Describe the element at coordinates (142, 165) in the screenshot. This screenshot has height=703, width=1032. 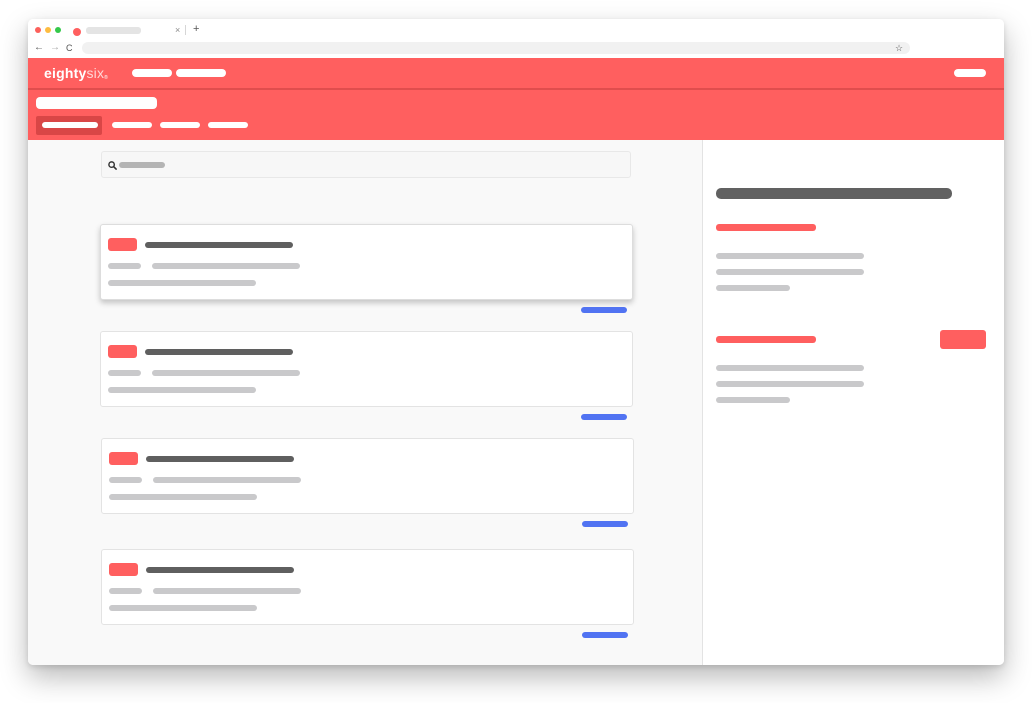
I see `search-placeholder` at that location.